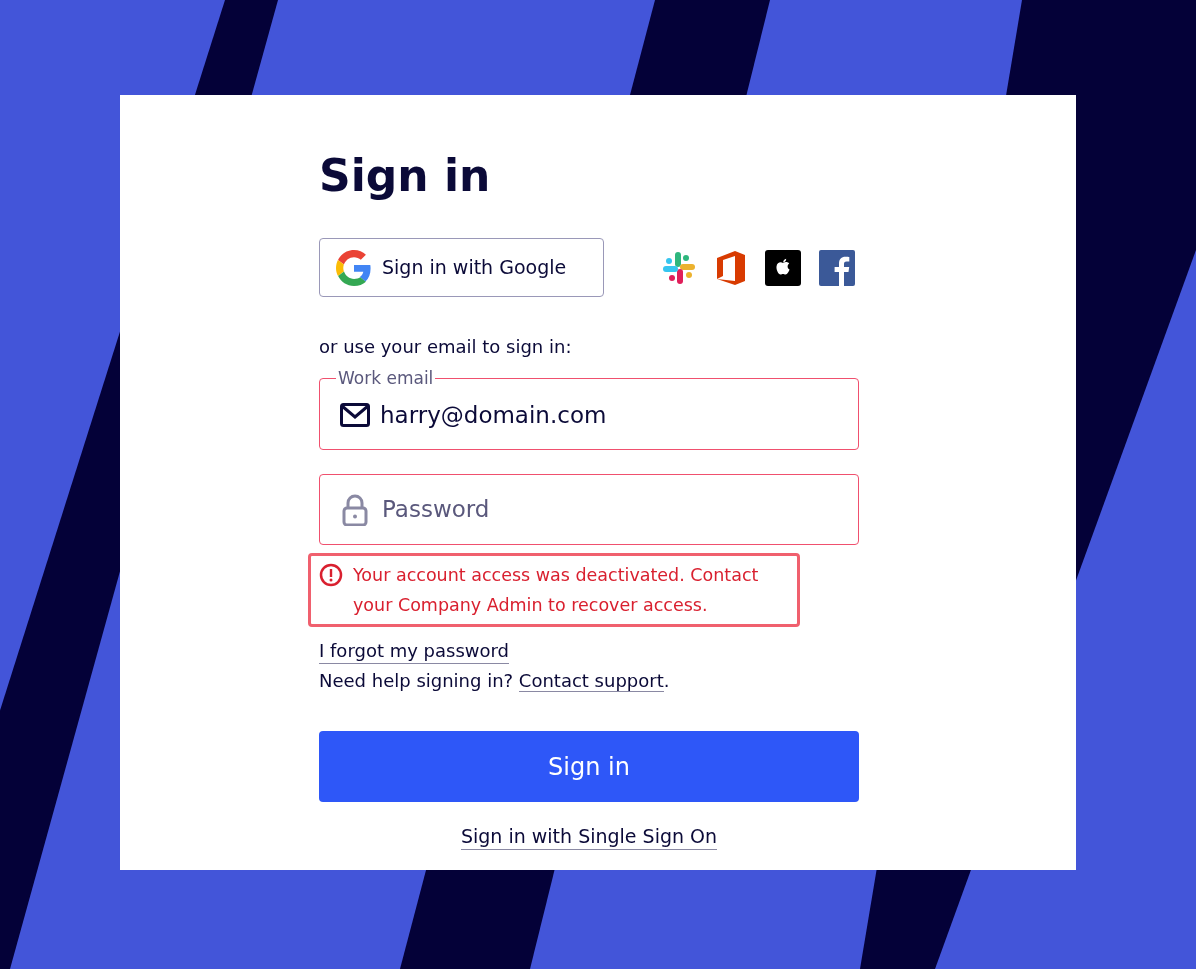 This screenshot has height=969, width=1196. I want to click on email-field: Work email harry@domain.com, so click(589, 408).